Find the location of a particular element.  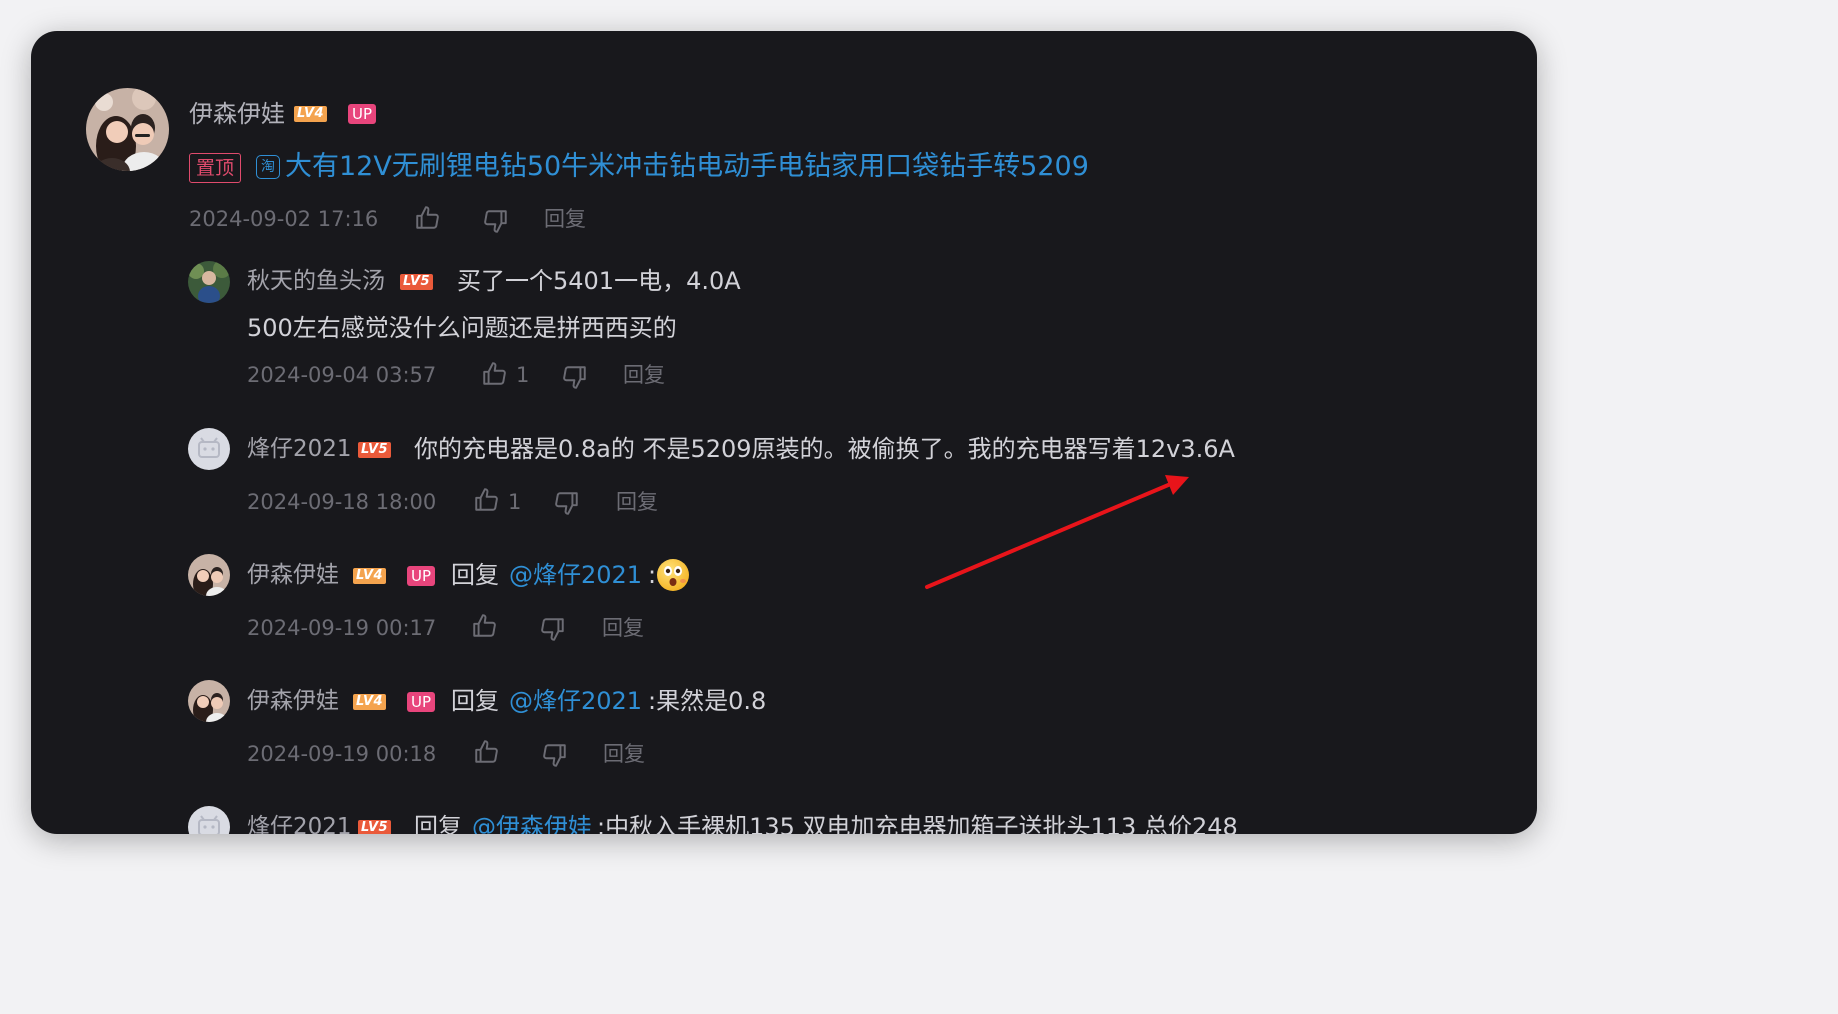

reply3-reply-word: 回复 is located at coordinates (475, 575).